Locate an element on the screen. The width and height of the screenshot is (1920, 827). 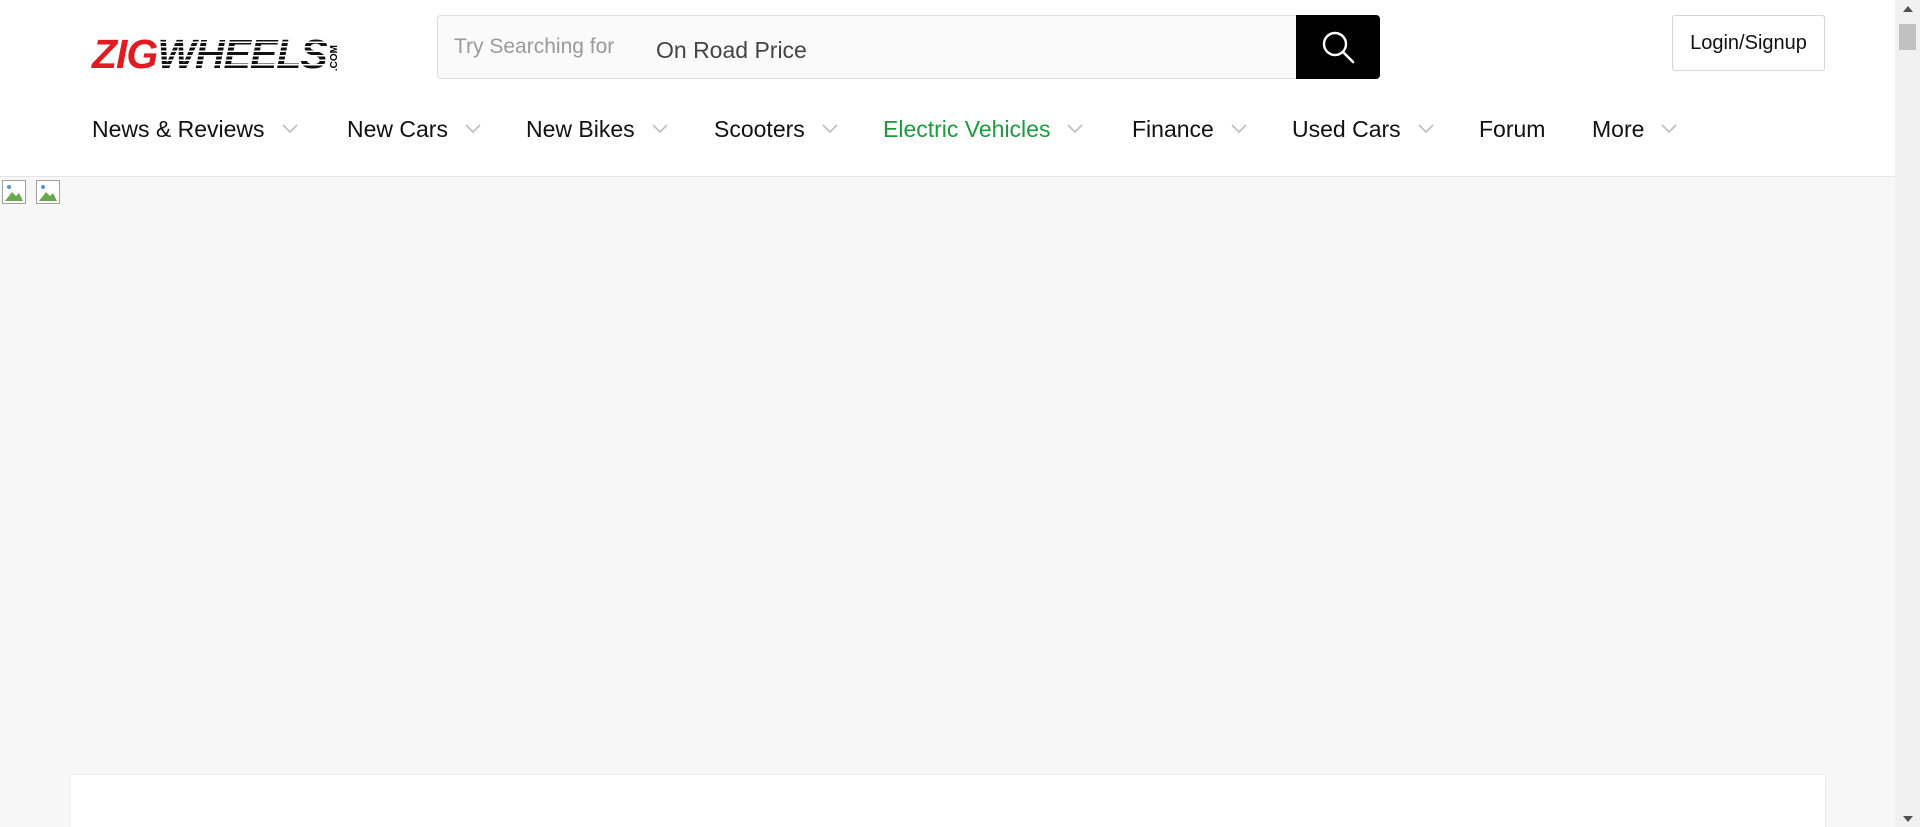
broken-image-row is located at coordinates (31, 192).